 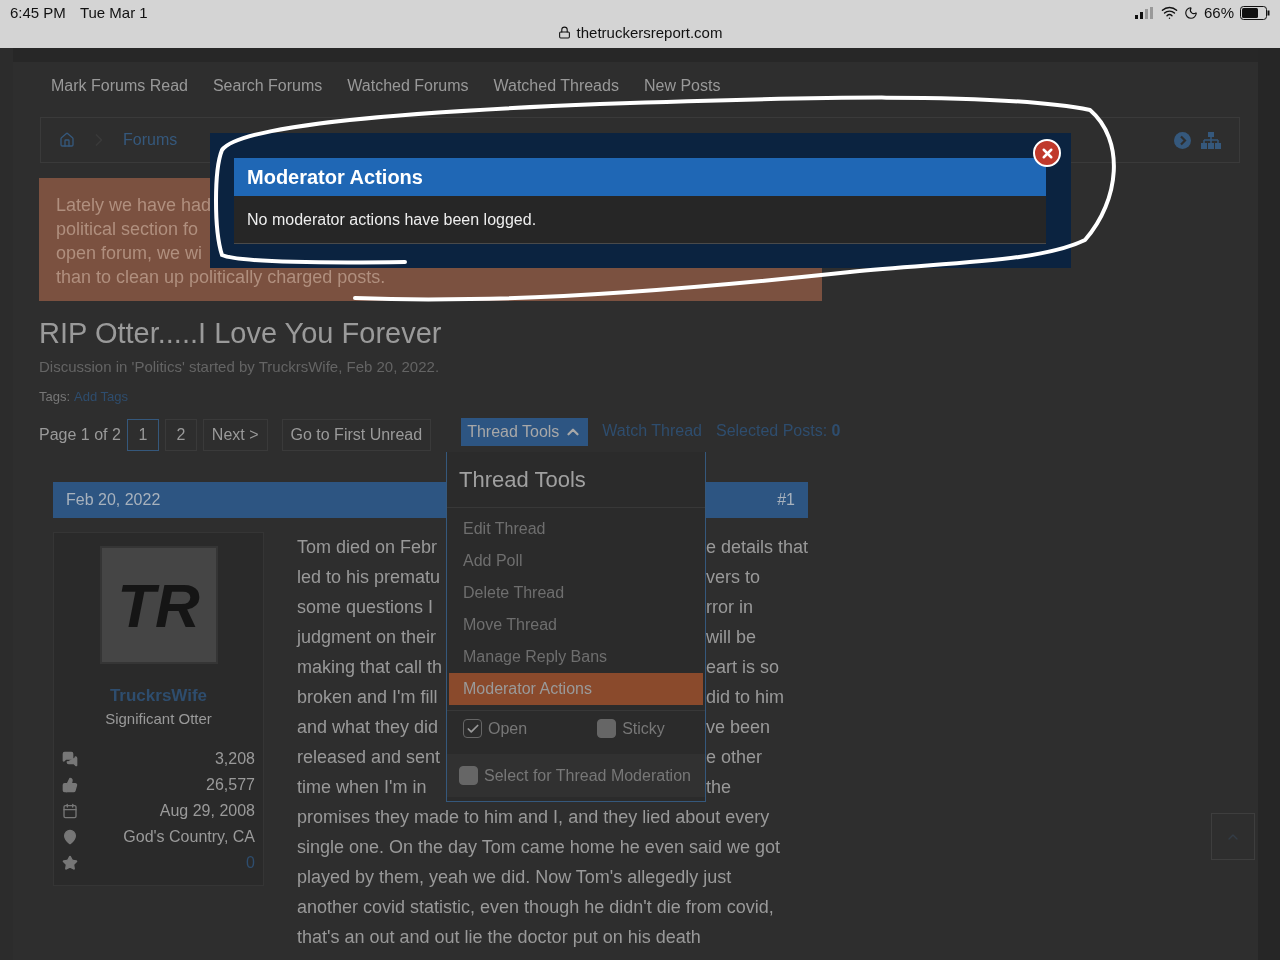 What do you see at coordinates (370, 667) in the screenshot?
I see `post-text: making that call th` at bounding box center [370, 667].